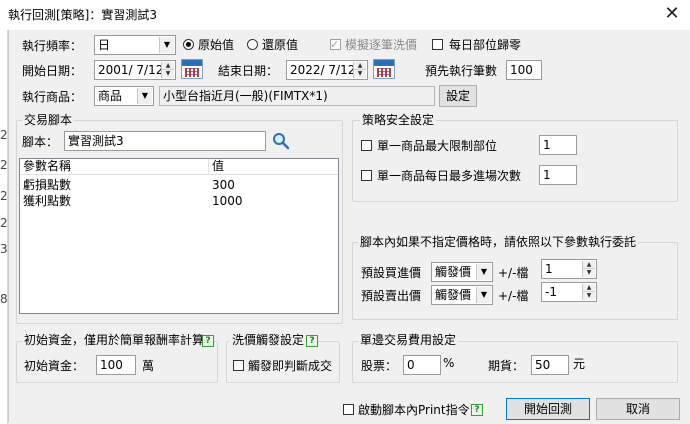 The width and height of the screenshot is (690, 424). Describe the element at coordinates (558, 145) in the screenshot. I see `max-position-input: 1` at that location.